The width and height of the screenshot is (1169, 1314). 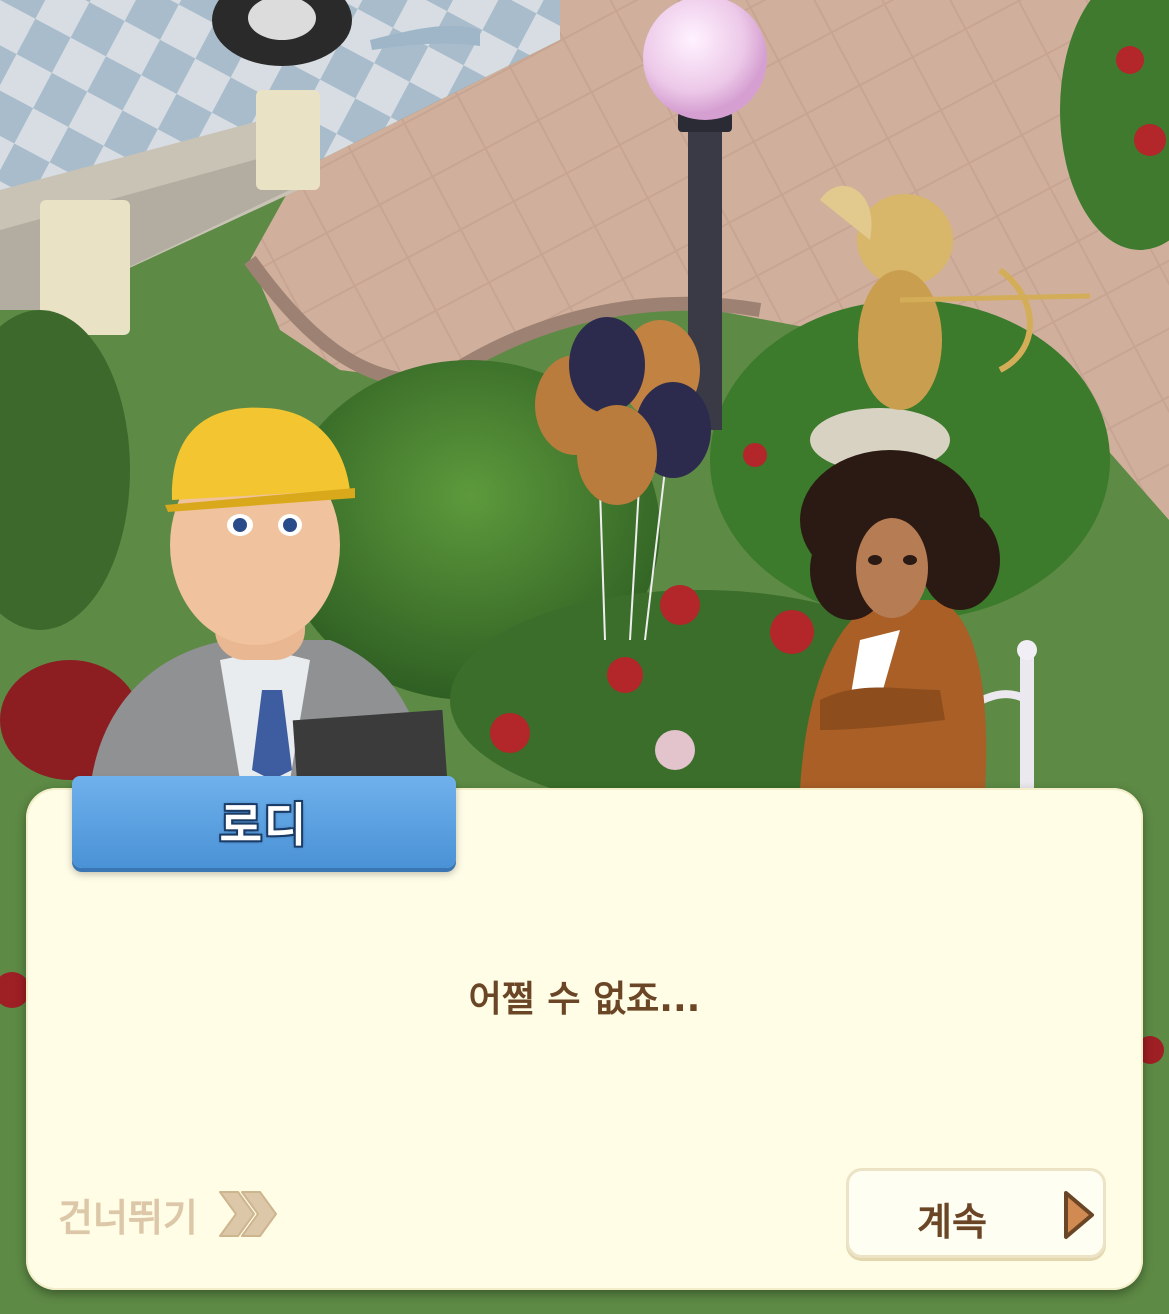 I want to click on play-arrow-icon, so click(x=1079, y=1215).